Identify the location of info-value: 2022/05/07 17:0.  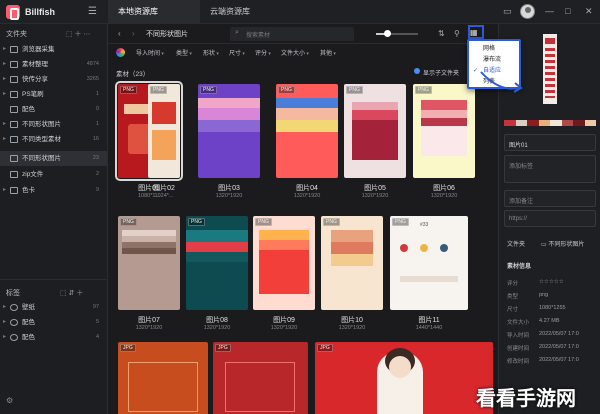
(559, 347).